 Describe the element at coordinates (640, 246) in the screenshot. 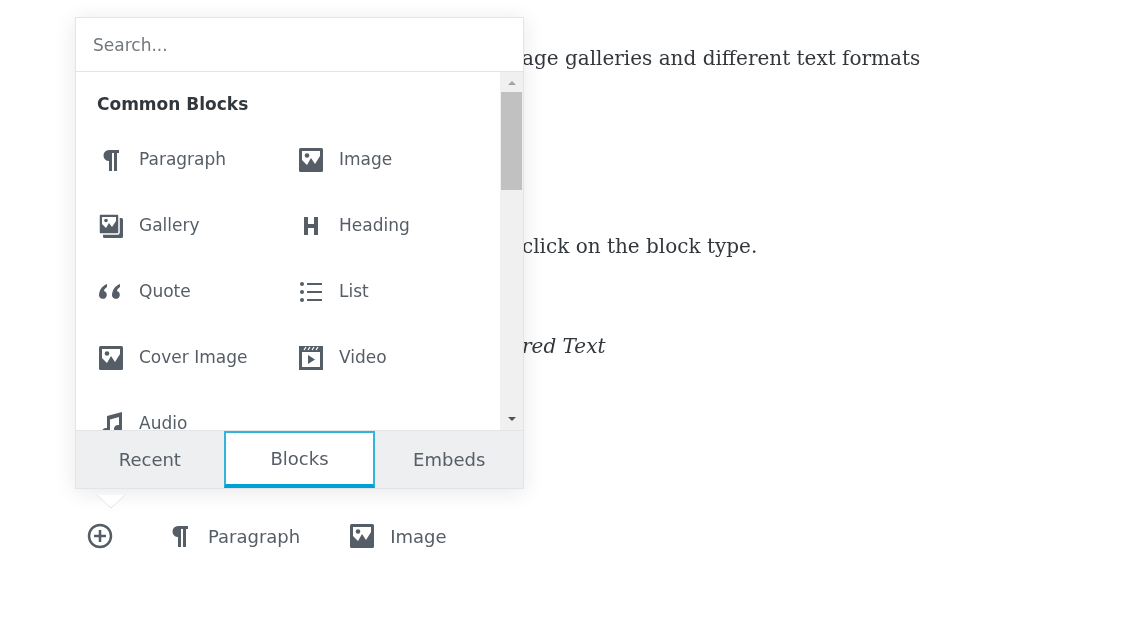

I see `body-text: click on the block type.` at that location.